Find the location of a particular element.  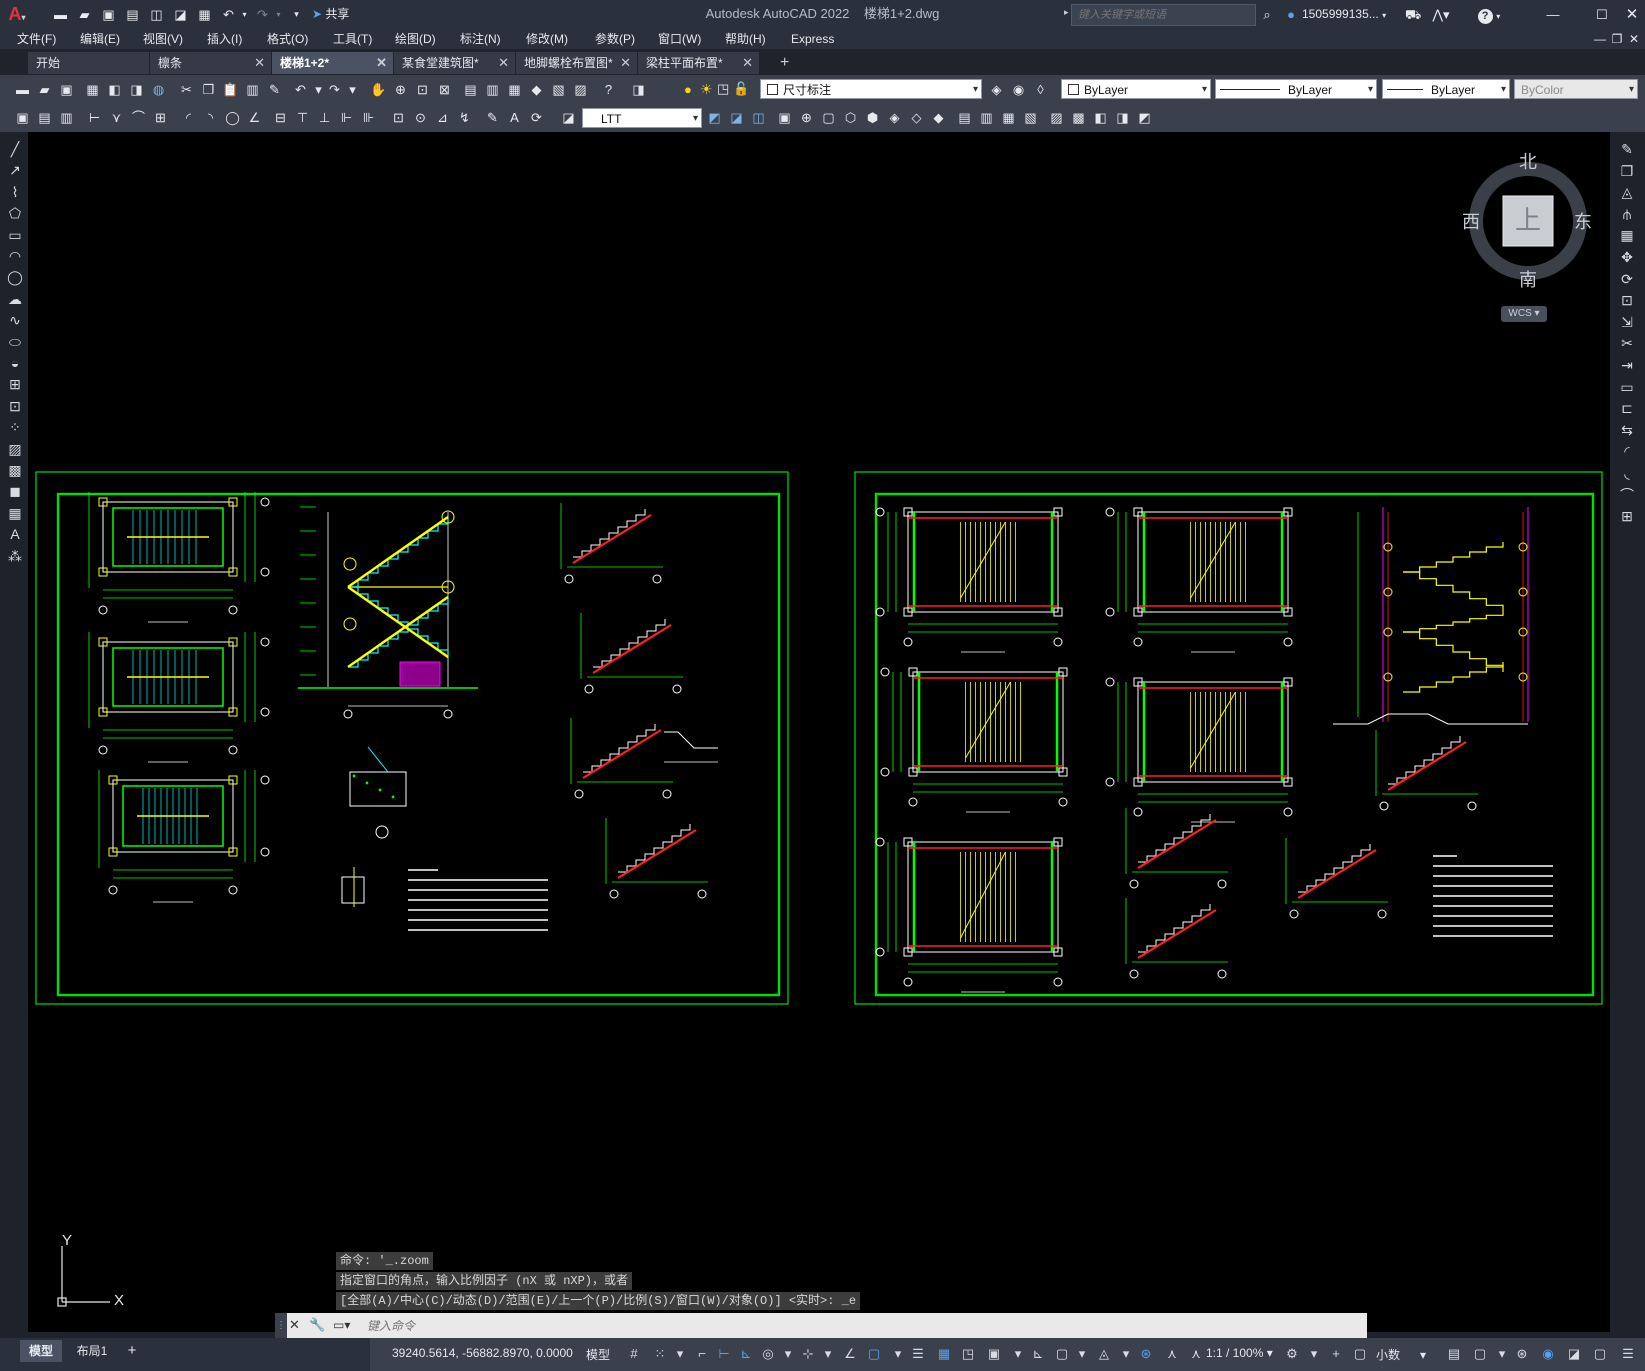

layer-viewport-icon: ◳ is located at coordinates (723, 89).